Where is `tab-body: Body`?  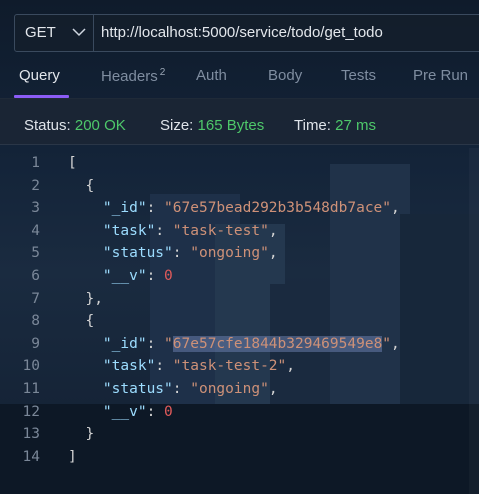 tab-body: Body is located at coordinates (285, 75).